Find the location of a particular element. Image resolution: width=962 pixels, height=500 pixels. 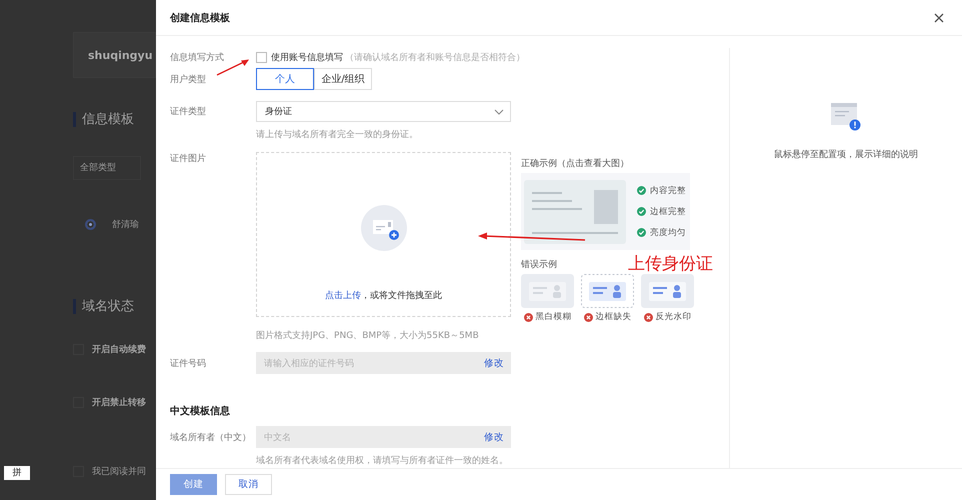

segment-tab: 企业/组织 is located at coordinates (343, 79).